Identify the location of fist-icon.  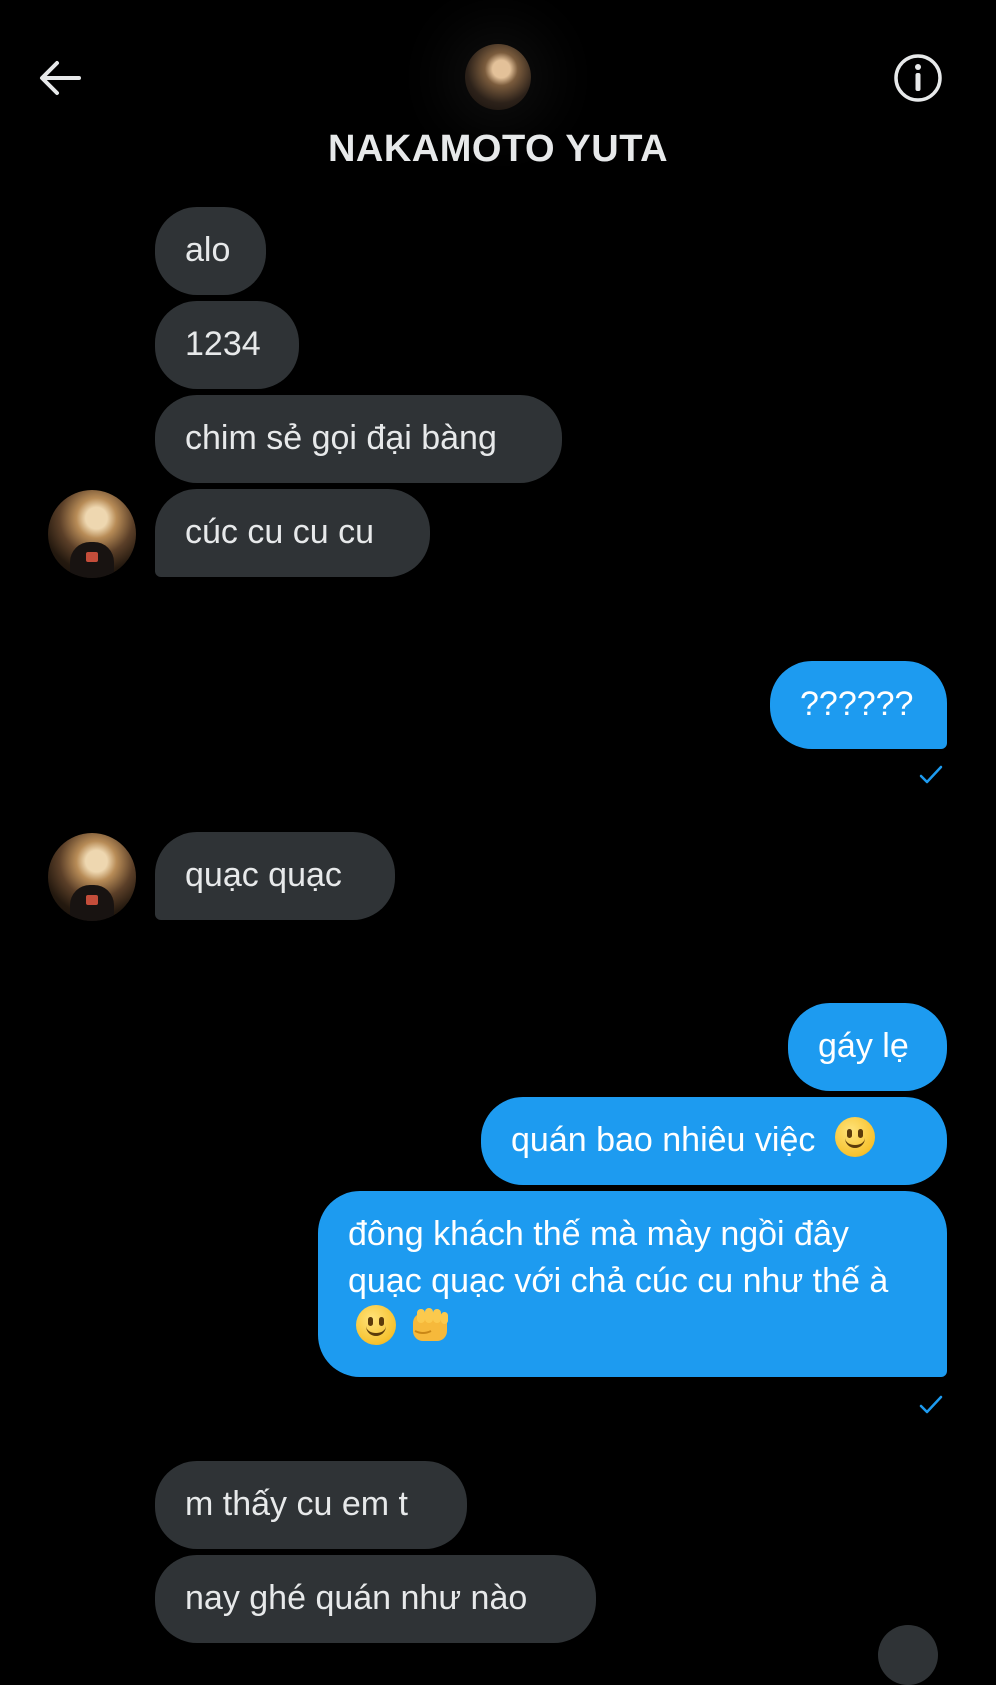
(431, 1324).